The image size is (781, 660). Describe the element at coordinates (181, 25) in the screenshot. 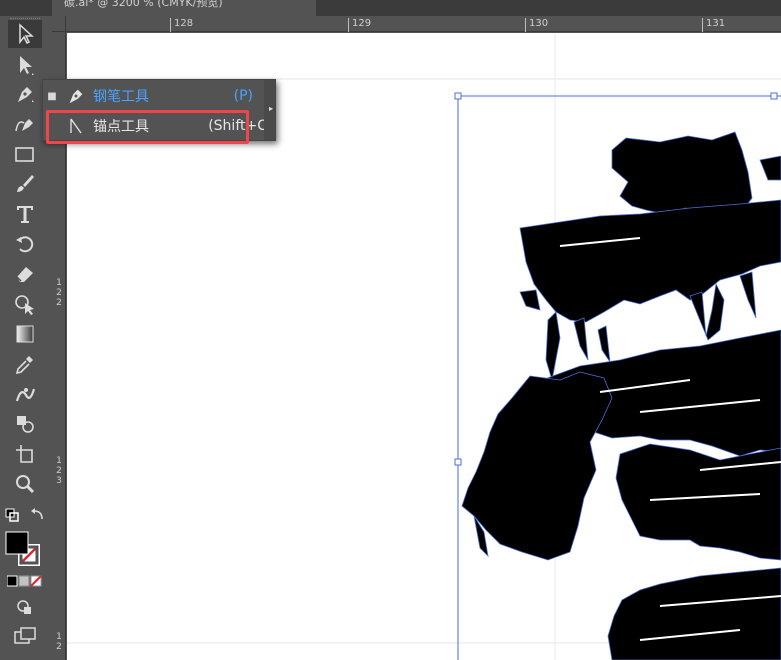

I see `ruler-tick-label: 128` at that location.